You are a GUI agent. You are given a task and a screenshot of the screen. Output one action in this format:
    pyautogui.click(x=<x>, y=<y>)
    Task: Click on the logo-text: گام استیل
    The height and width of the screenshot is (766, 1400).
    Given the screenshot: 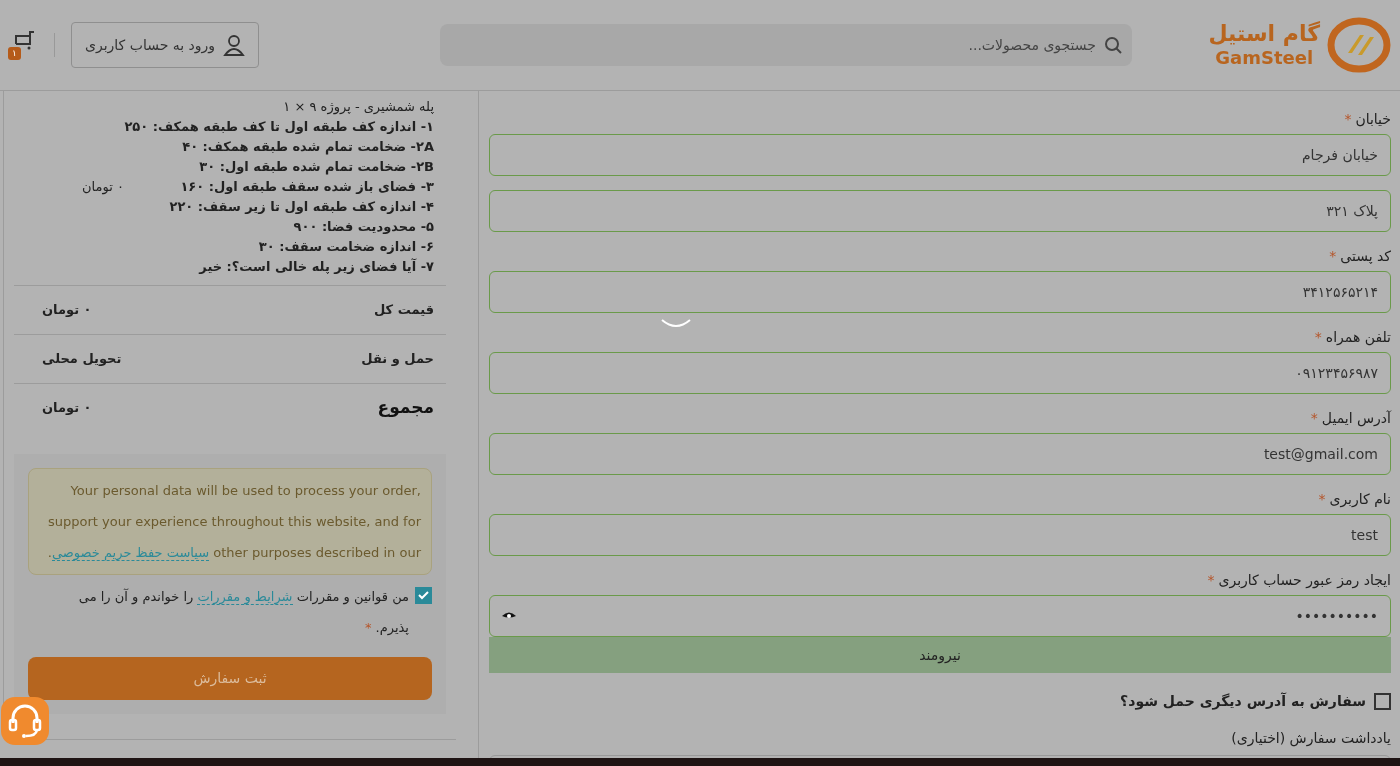 What is the action you would take?
    pyautogui.click(x=1264, y=34)
    